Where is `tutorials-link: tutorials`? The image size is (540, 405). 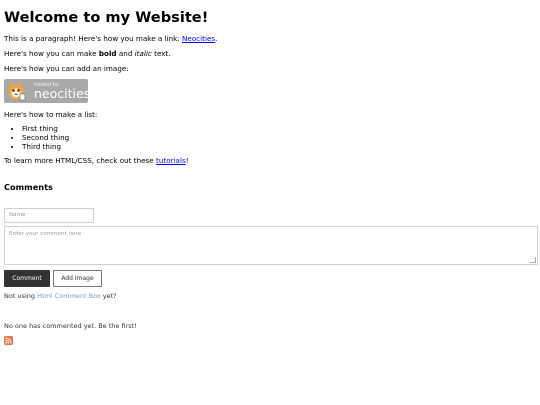
tutorials-link: tutorials is located at coordinates (171, 160).